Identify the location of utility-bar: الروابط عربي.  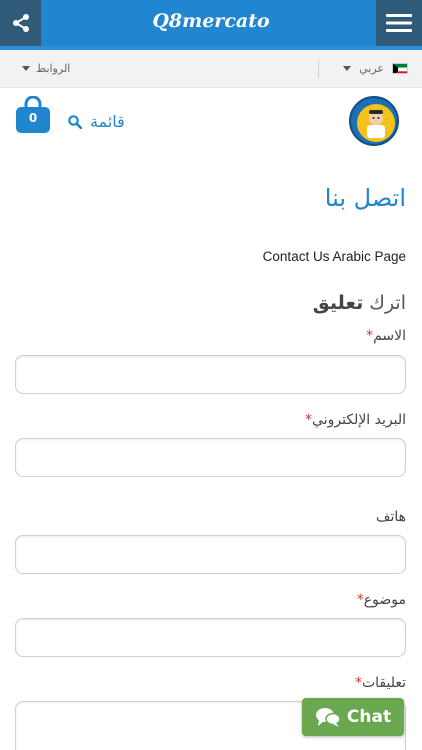
(211, 69).